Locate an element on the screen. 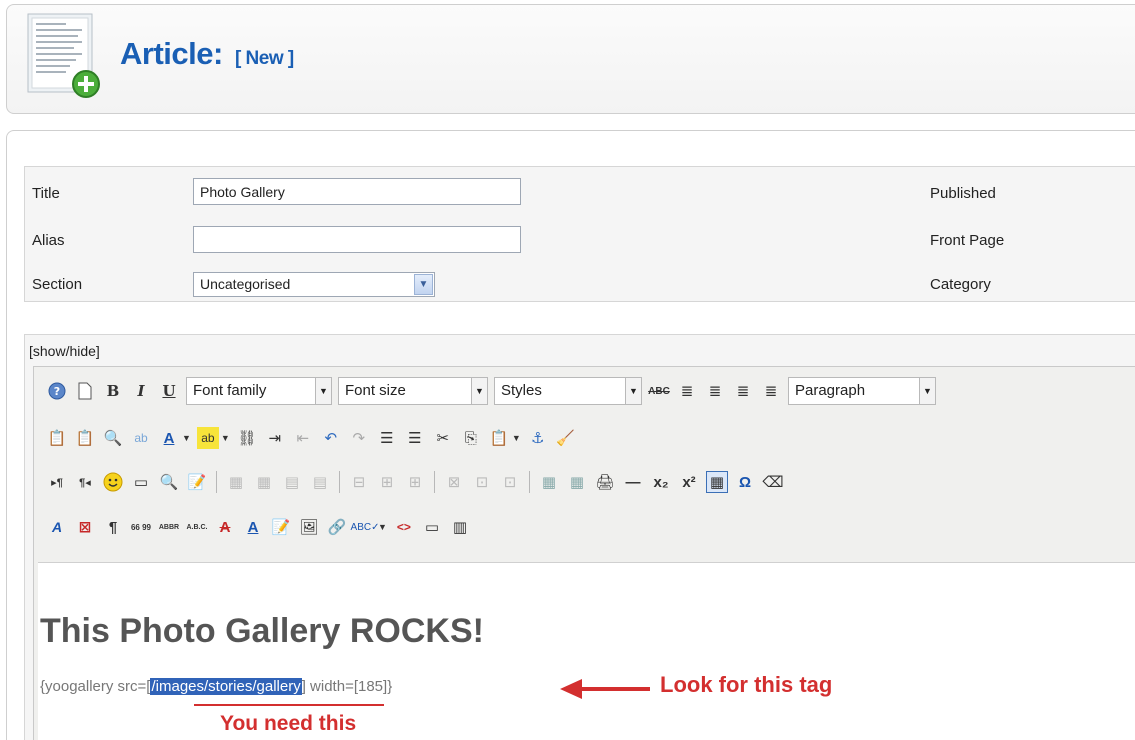 The height and width of the screenshot is (740, 1135). paste-icon: 📋 is located at coordinates (499, 438).